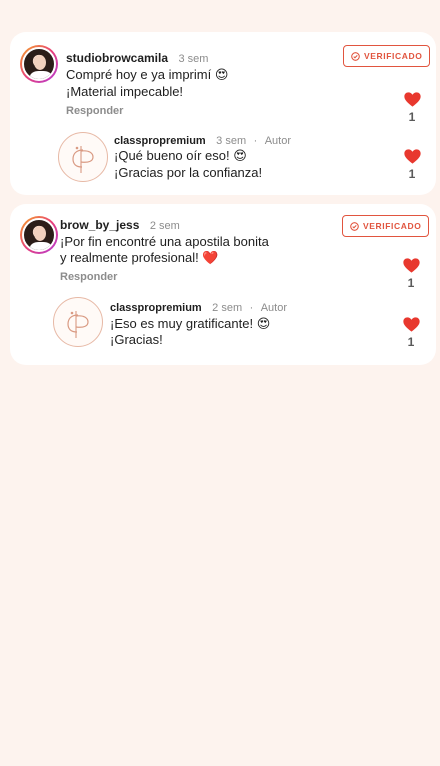 The image size is (440, 766). Describe the element at coordinates (182, 323) in the screenshot. I see `reply-text-line: ¡Eso es muy gratificante!` at that location.